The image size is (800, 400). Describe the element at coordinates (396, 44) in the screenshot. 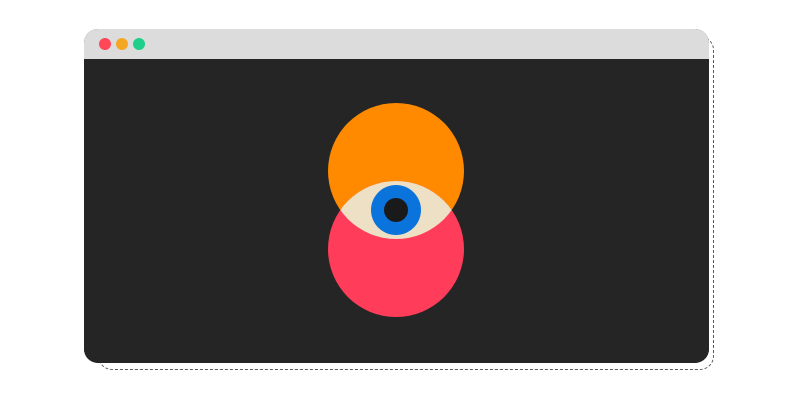

I see `title-bar` at that location.